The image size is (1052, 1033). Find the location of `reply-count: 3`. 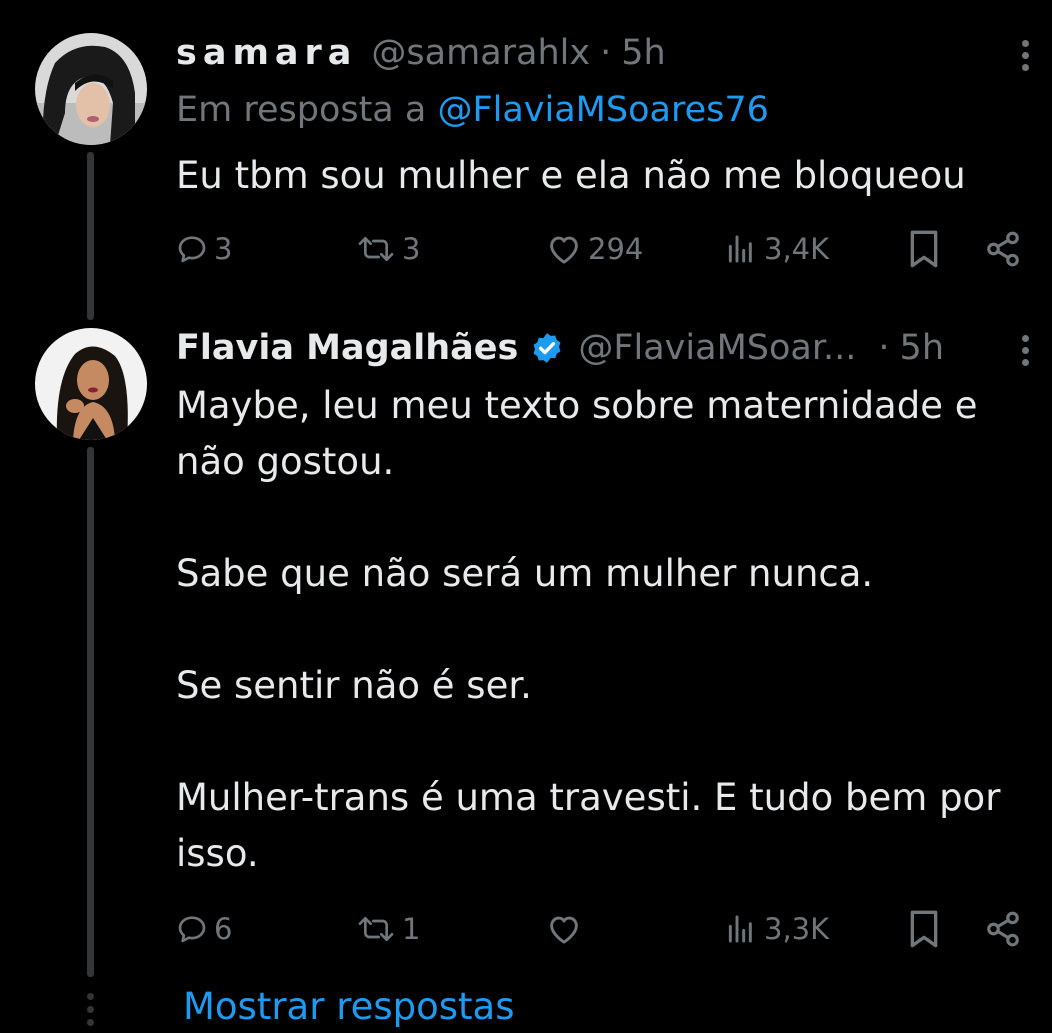

reply-count: 3 is located at coordinates (223, 249).